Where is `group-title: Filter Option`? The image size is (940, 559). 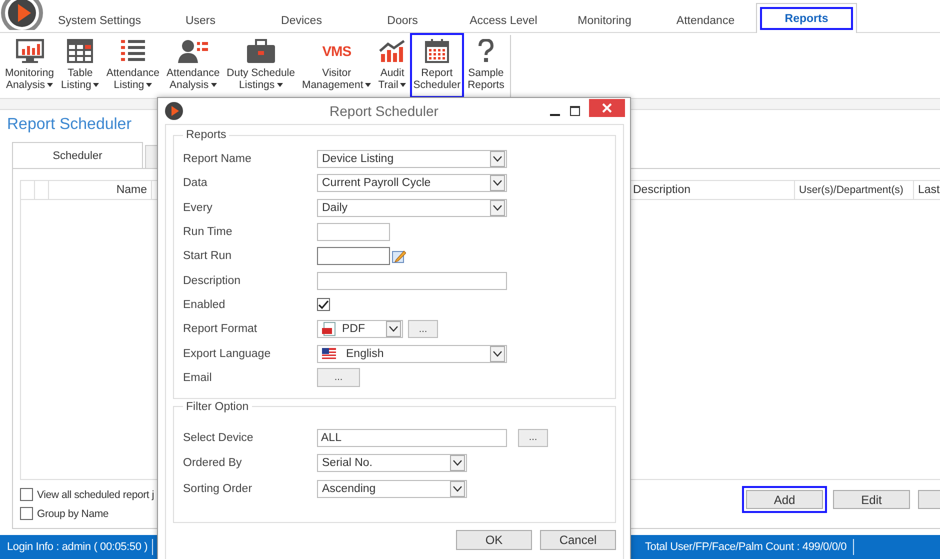 group-title: Filter Option is located at coordinates (217, 406).